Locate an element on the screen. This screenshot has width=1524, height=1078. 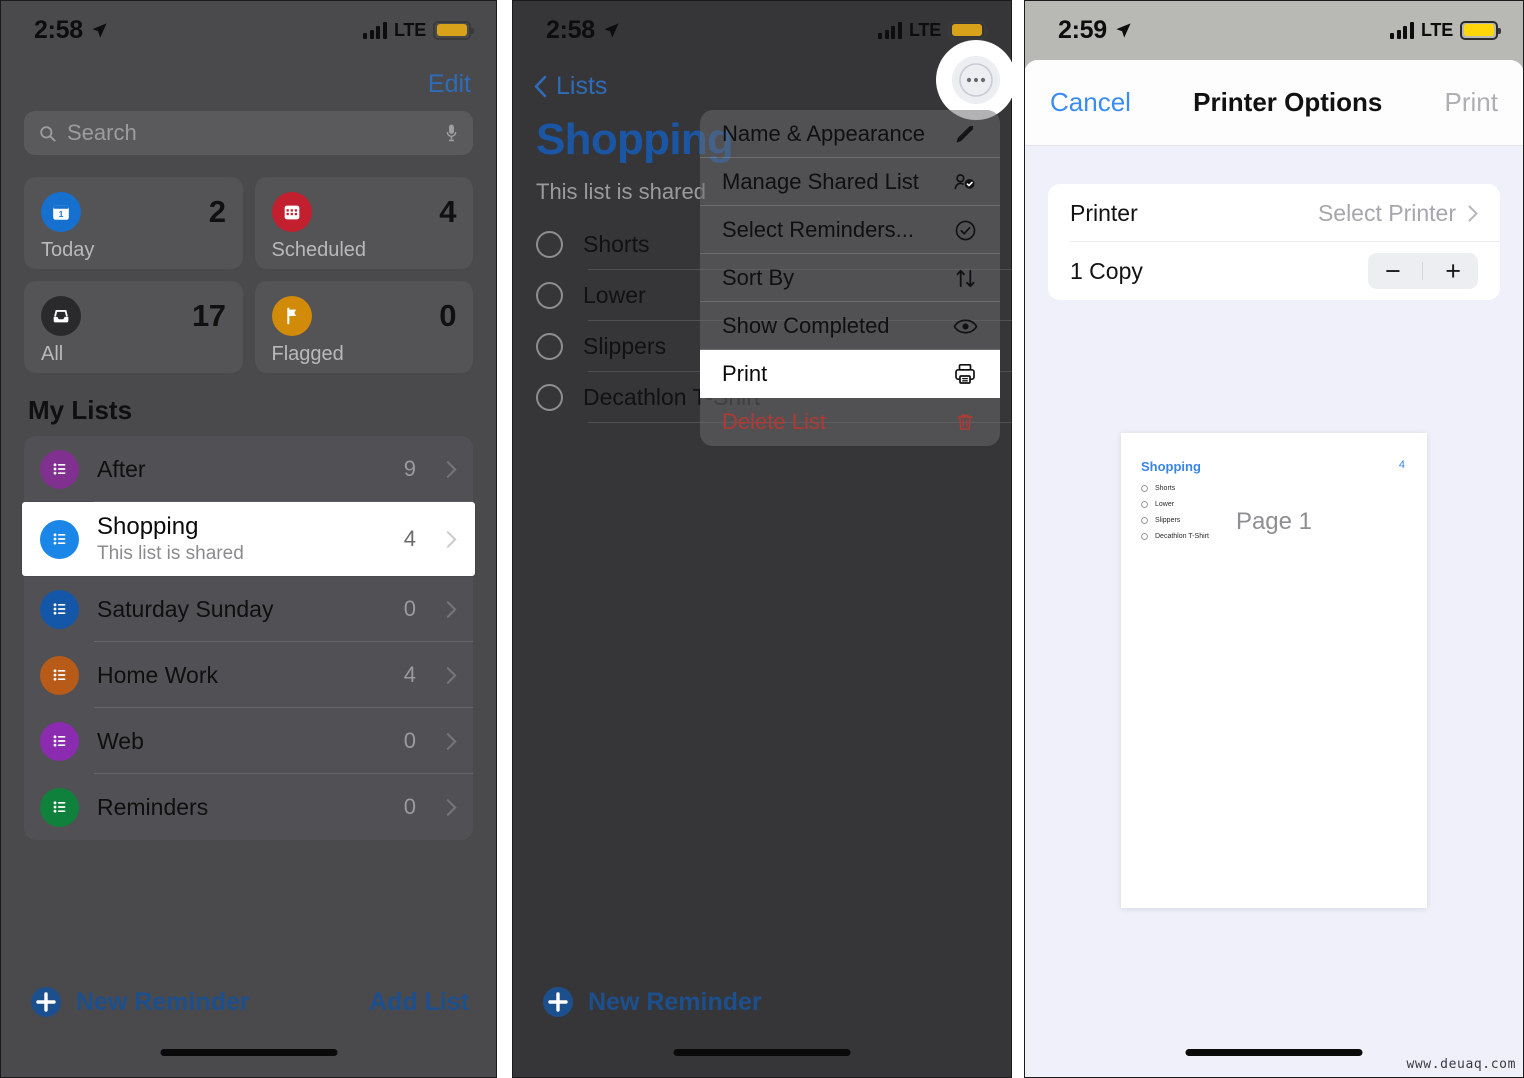
edit-row: Edit is located at coordinates (248, 85).